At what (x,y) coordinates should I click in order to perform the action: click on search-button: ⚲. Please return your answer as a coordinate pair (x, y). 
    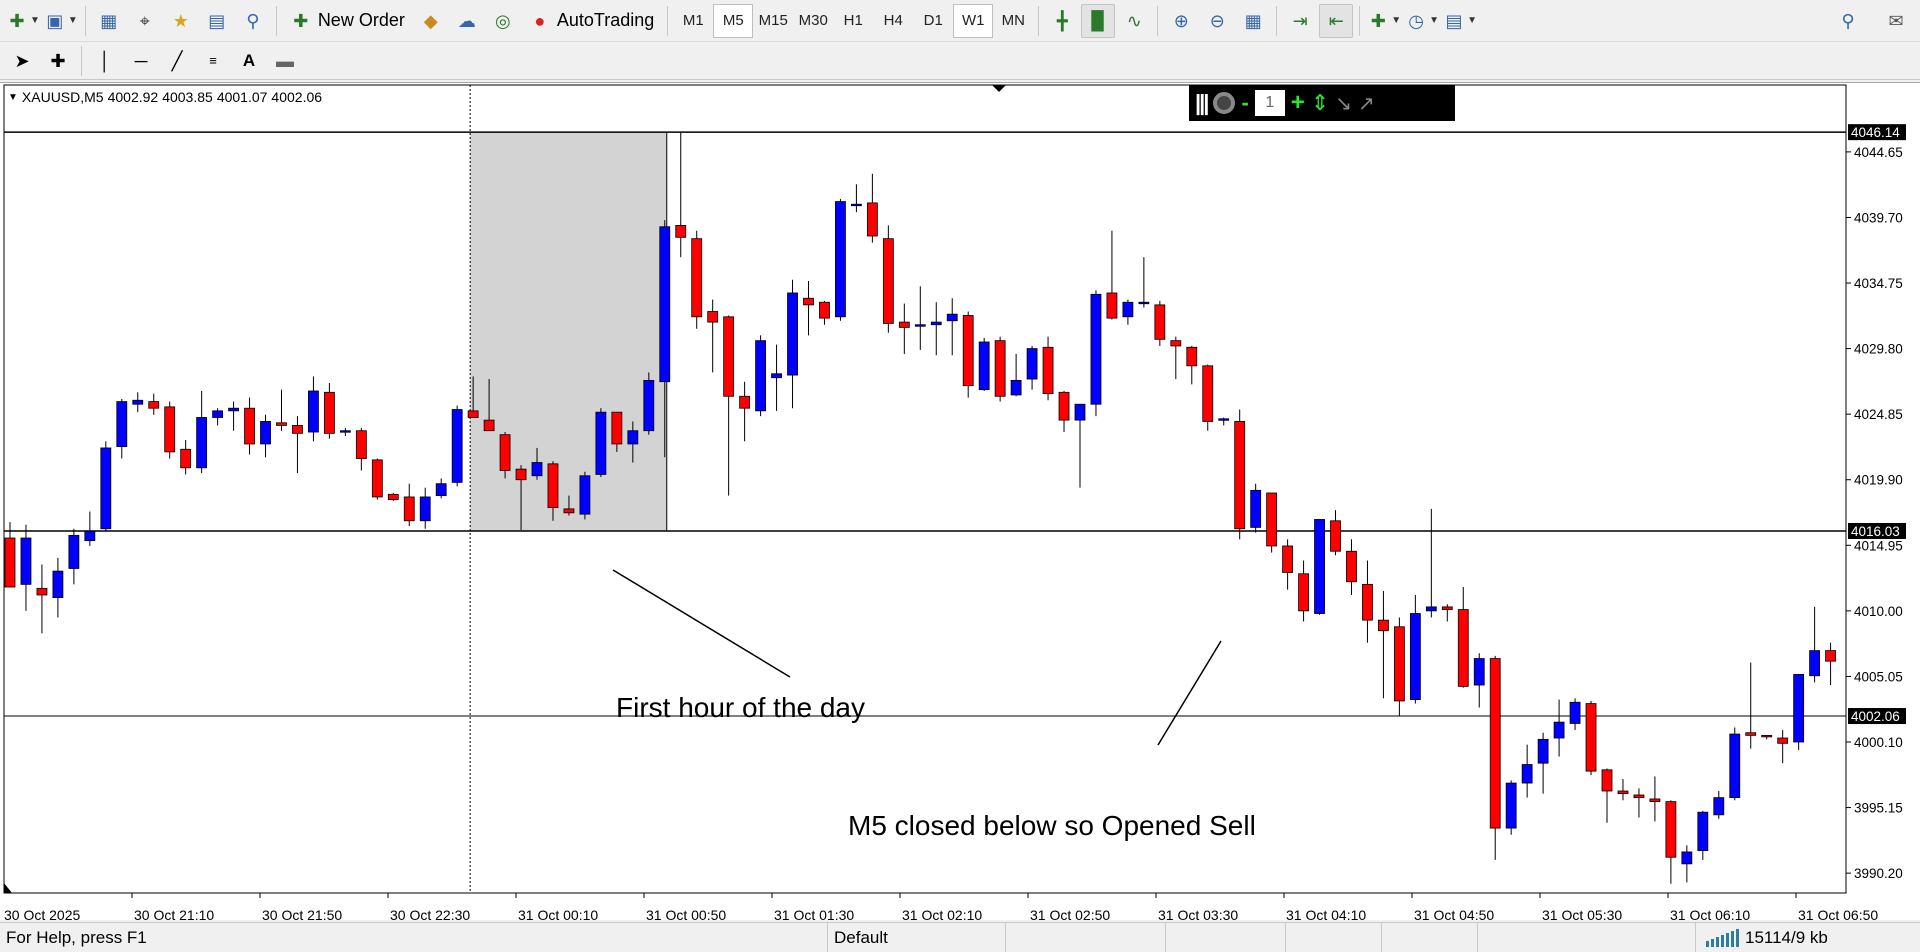
    Looking at the image, I should click on (1848, 21).